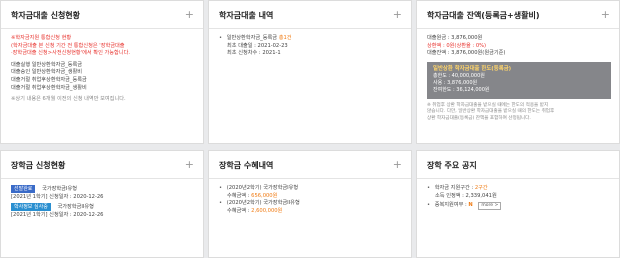 The width and height of the screenshot is (620, 258). I want to click on scholarship-row: 선발완료 국가장학금I유형, so click(103, 189).